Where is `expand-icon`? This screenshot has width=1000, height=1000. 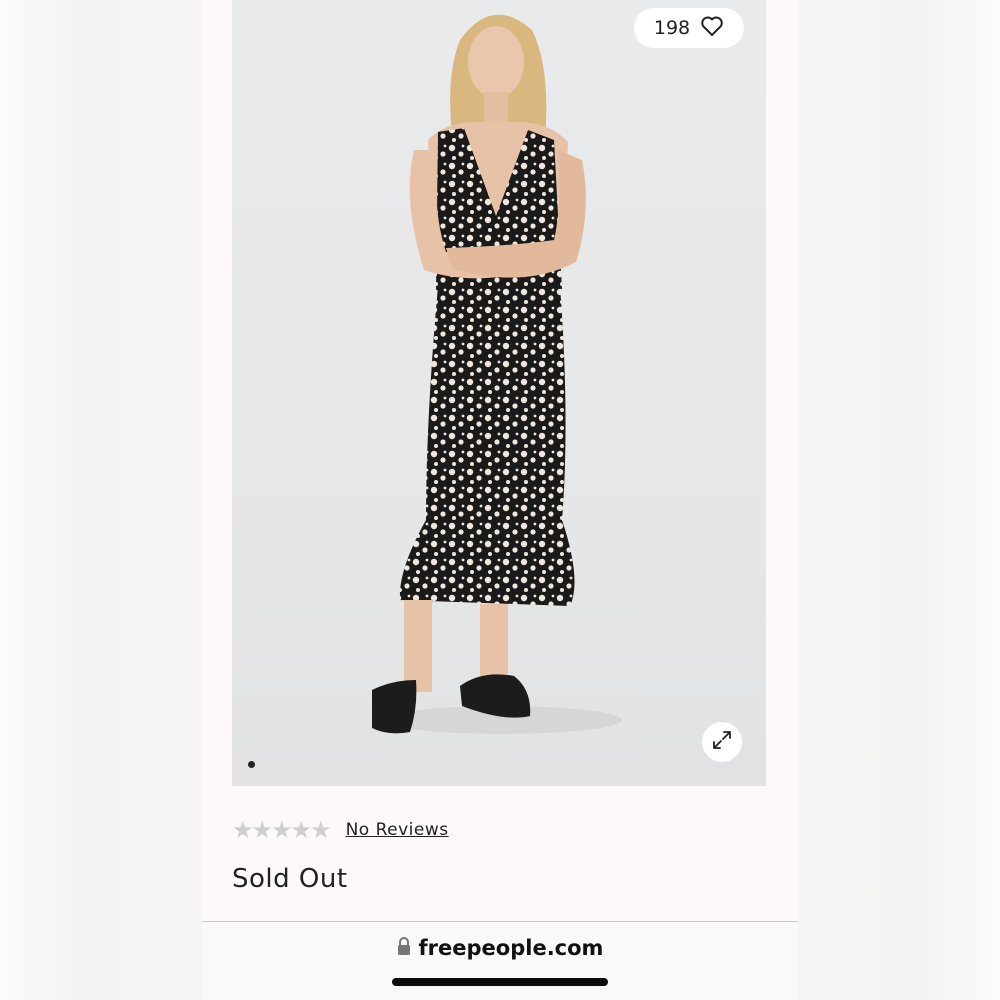
expand-icon is located at coordinates (722, 742).